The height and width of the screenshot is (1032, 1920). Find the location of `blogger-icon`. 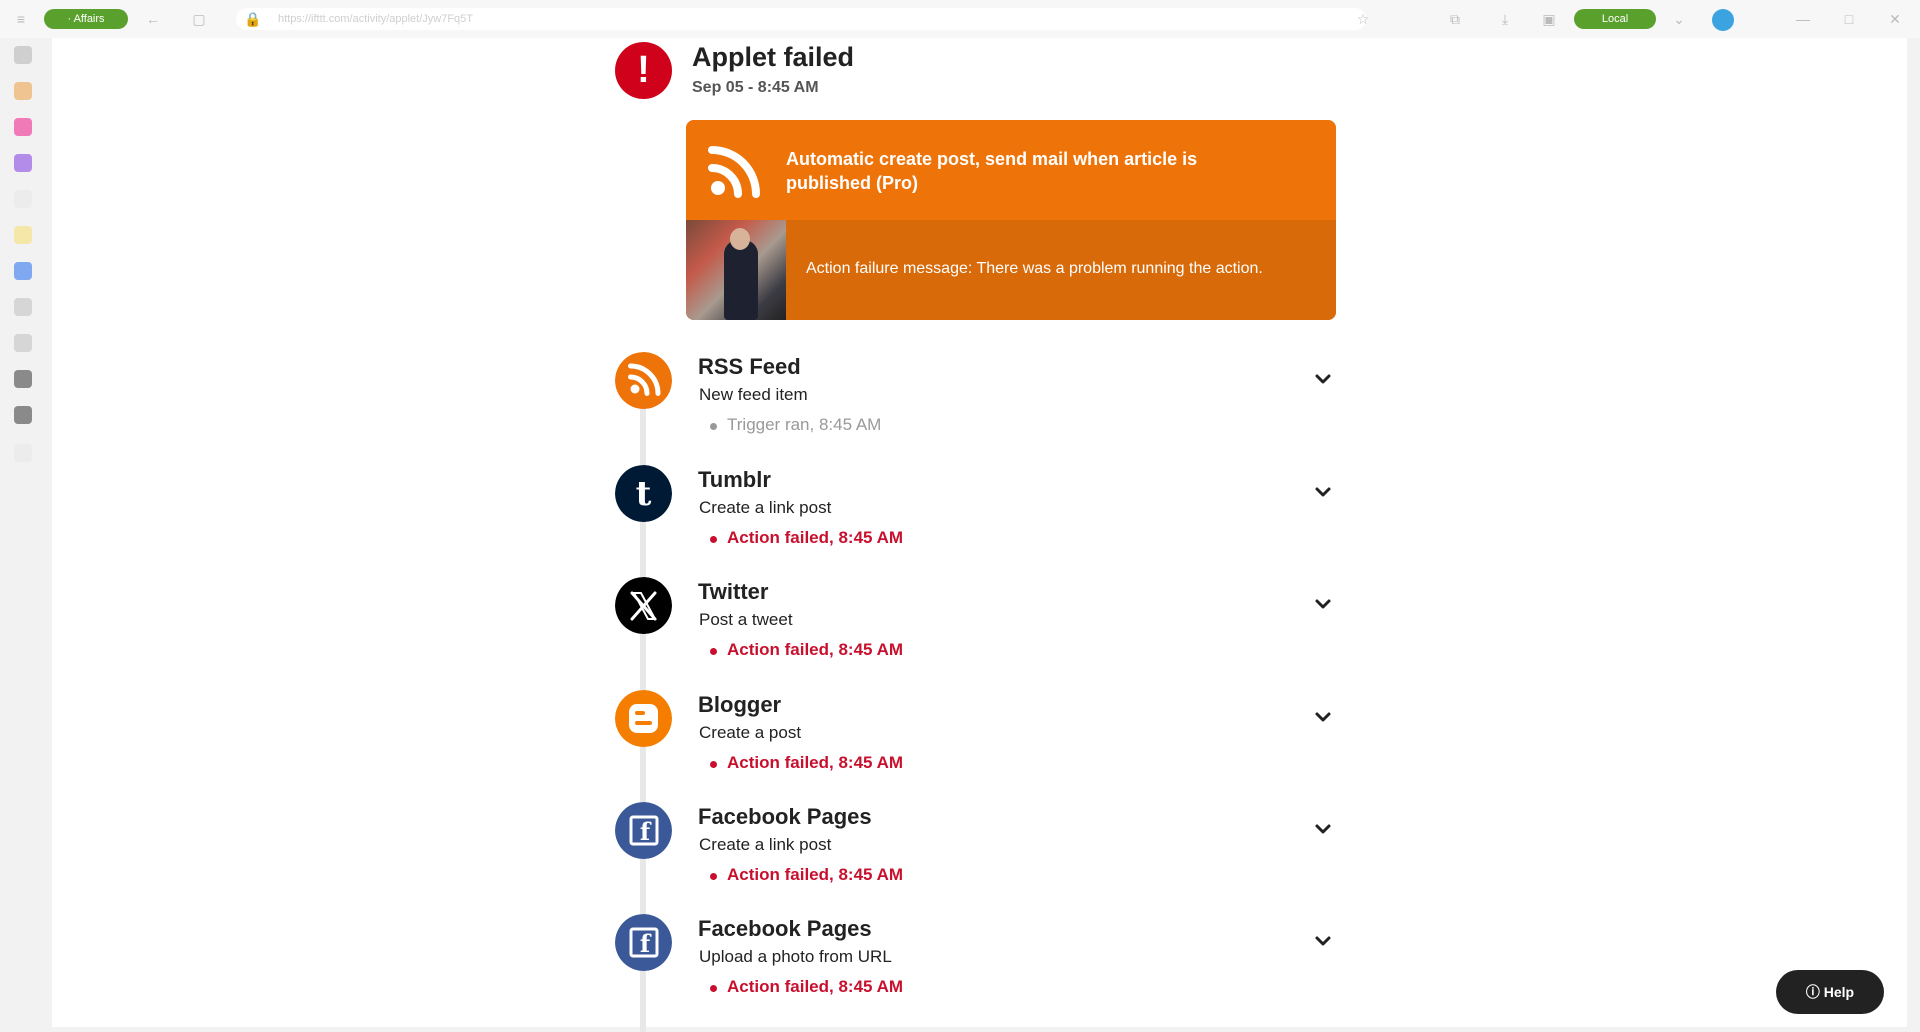

blogger-icon is located at coordinates (643, 718).